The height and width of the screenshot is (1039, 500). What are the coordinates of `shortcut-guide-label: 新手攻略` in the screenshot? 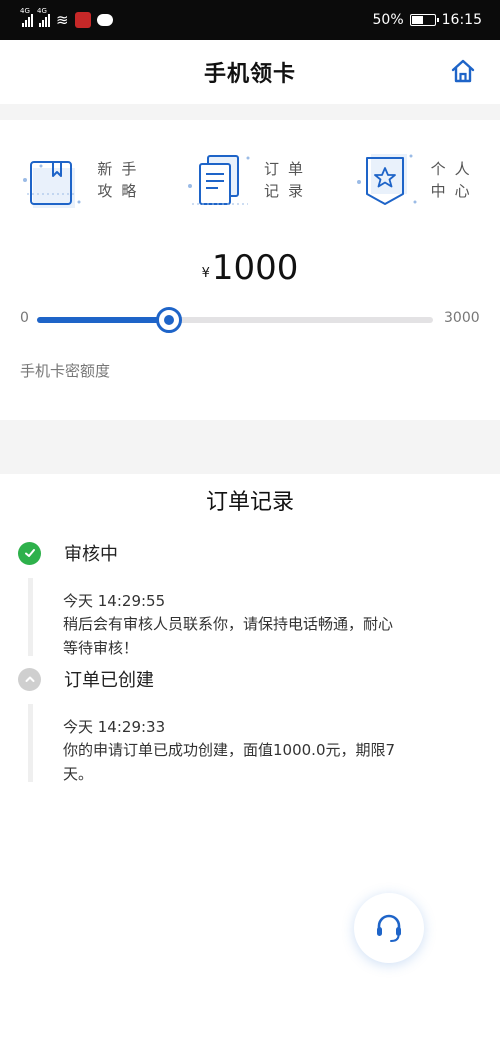 It's located at (121, 180).